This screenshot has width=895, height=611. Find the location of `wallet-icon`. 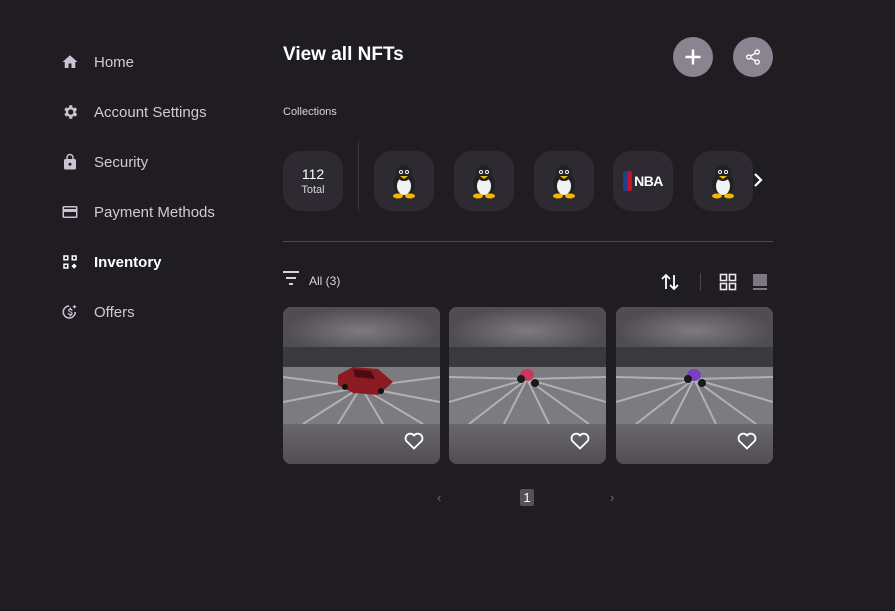

wallet-icon is located at coordinates (70, 212).